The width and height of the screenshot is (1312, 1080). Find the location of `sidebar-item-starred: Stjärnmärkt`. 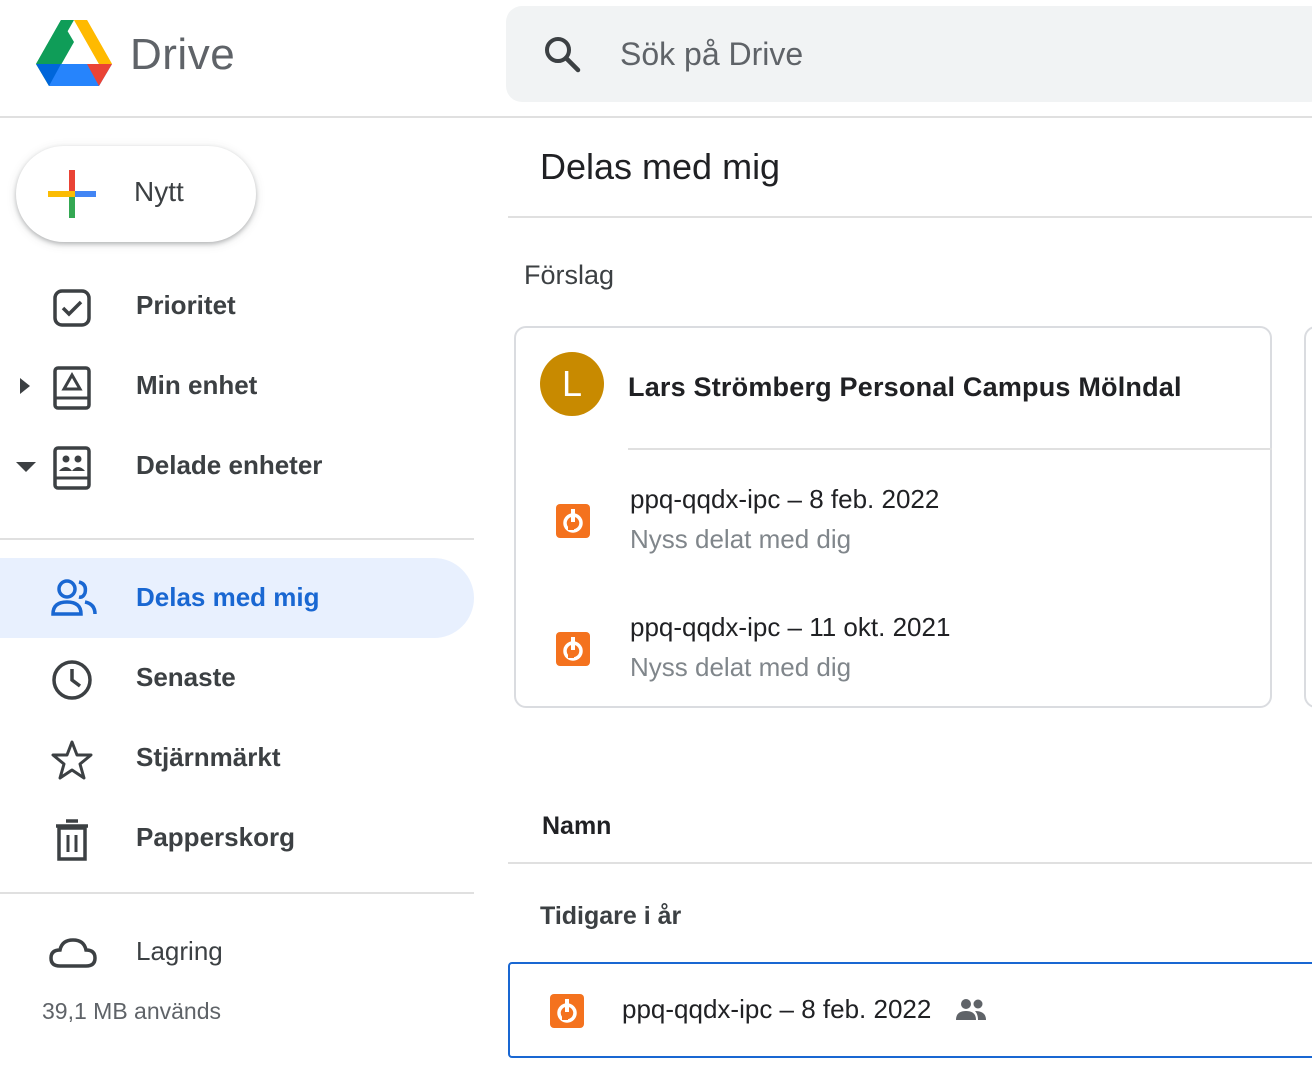

sidebar-item-starred: Stjärnmärkt is located at coordinates (237, 758).